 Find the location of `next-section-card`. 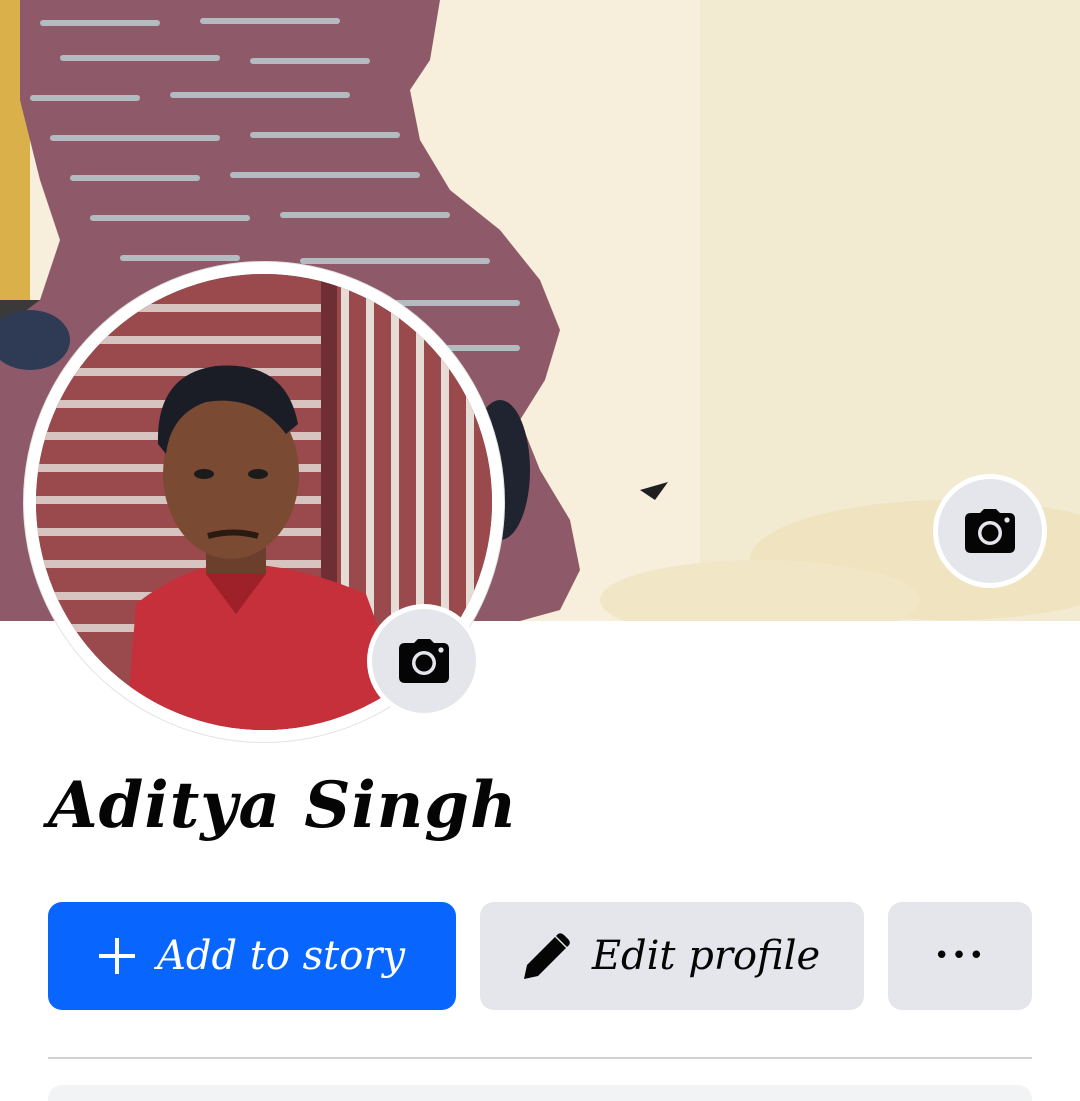

next-section-card is located at coordinates (540, 1093).